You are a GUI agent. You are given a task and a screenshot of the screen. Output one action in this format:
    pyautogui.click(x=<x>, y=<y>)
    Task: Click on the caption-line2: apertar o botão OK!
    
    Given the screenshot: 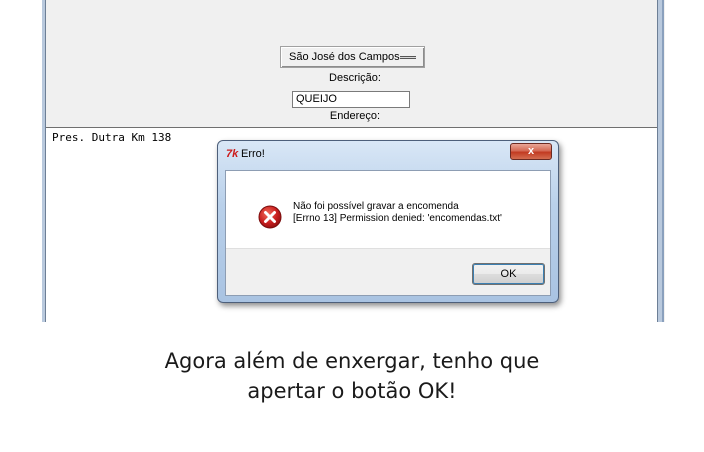 What is the action you would take?
    pyautogui.click(x=352, y=391)
    